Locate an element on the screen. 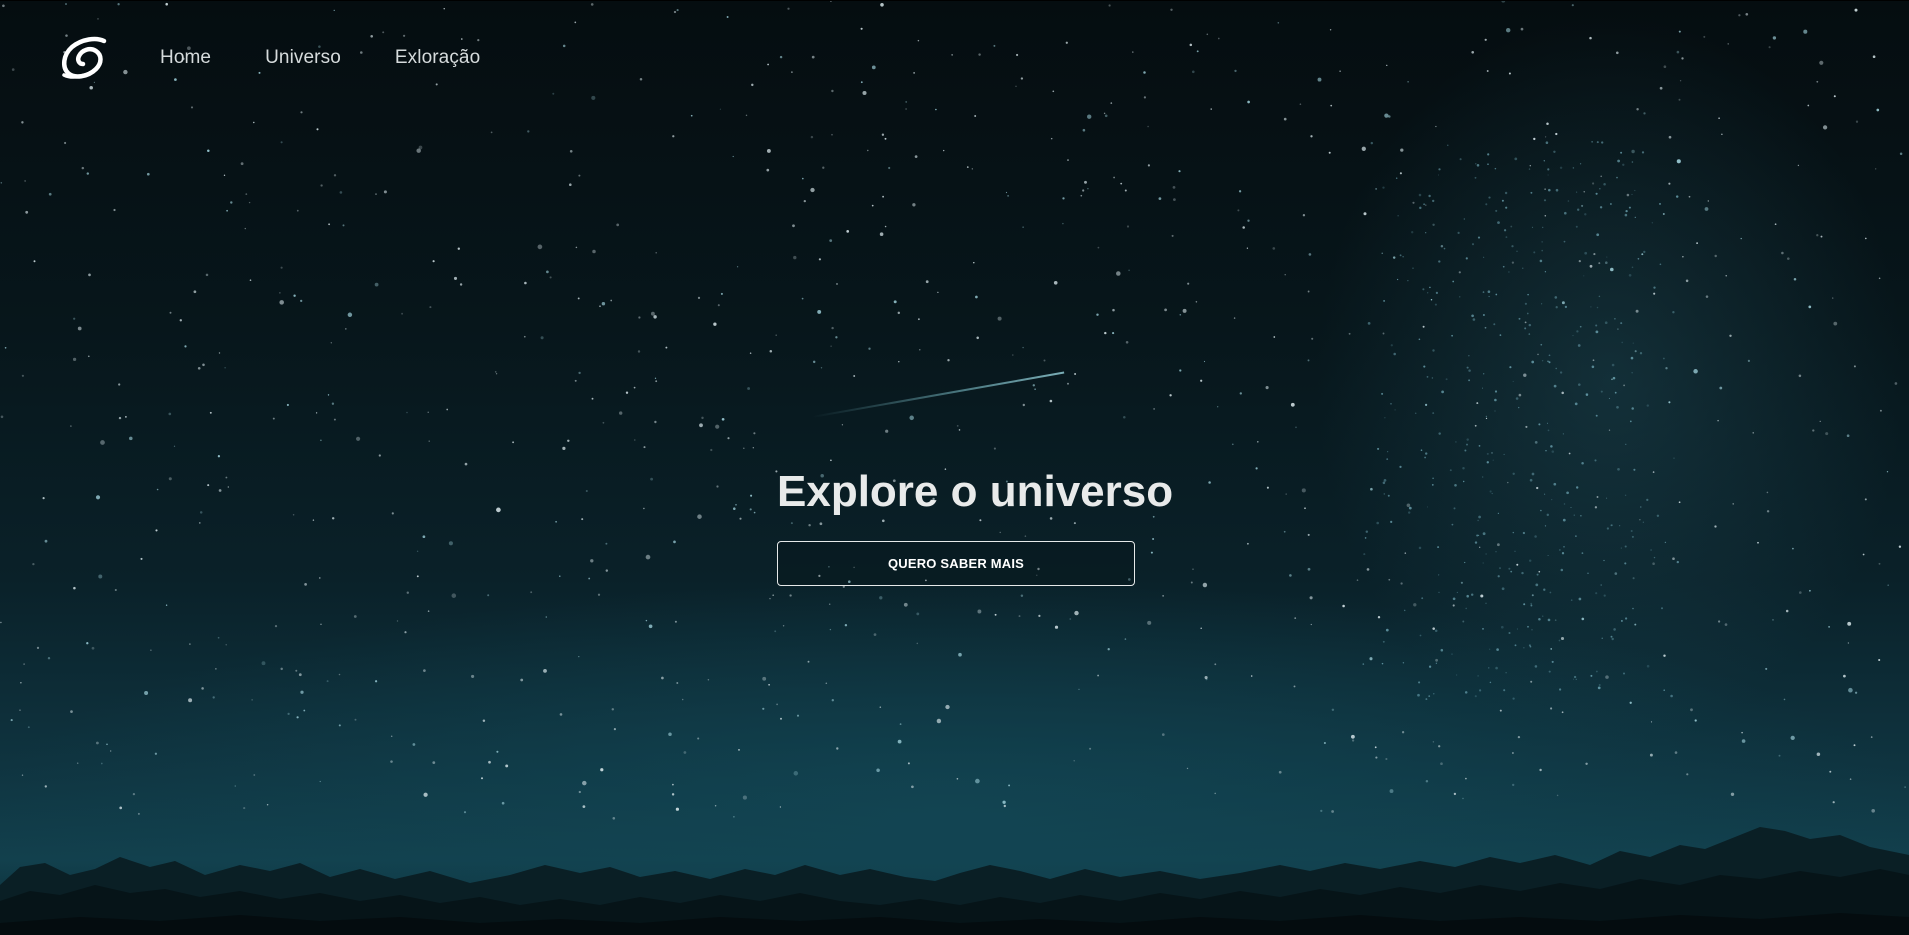 The width and height of the screenshot is (1909, 935). nav-link-universo: Universo is located at coordinates (303, 58).